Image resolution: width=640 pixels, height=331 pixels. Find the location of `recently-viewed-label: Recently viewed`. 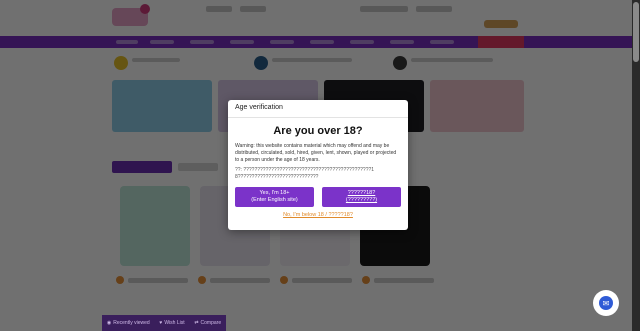

recently-viewed-label: Recently viewed is located at coordinates (131, 323).